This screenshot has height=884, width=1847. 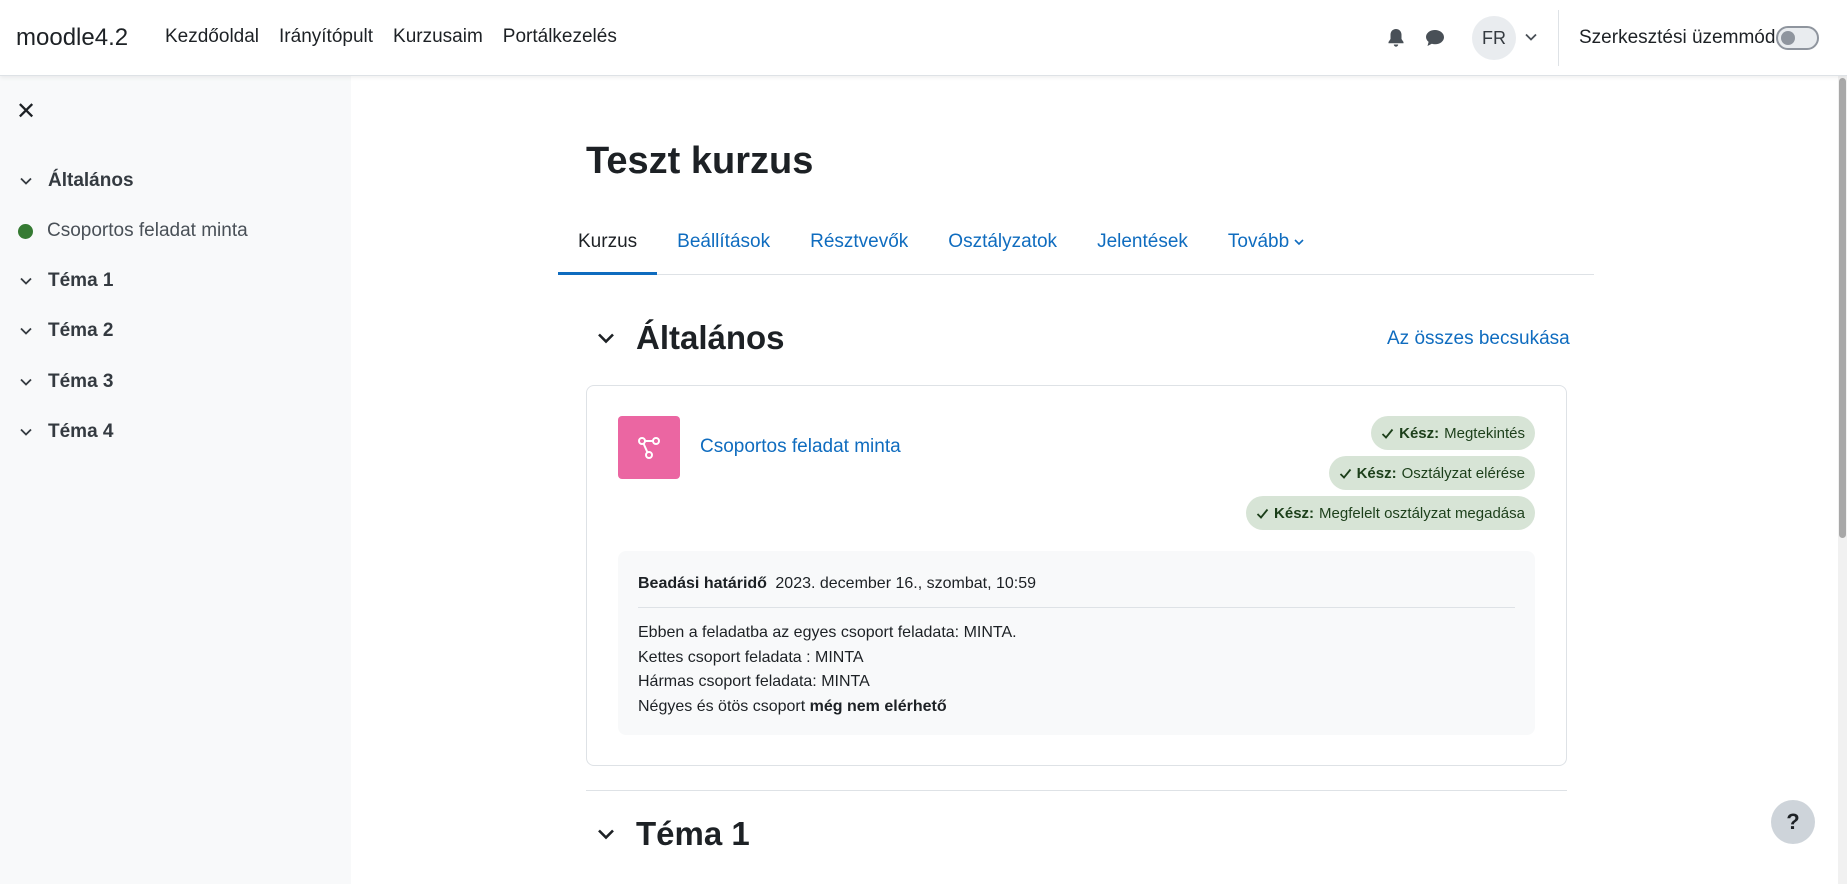 I want to click on badge-text: Osztályzat elérése, so click(x=1463, y=473).